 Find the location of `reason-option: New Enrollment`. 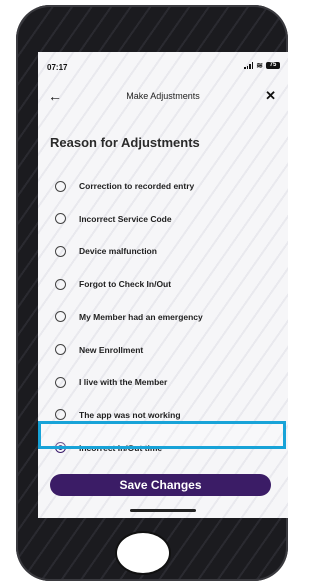

reason-option: New Enrollment is located at coordinates (163, 350).